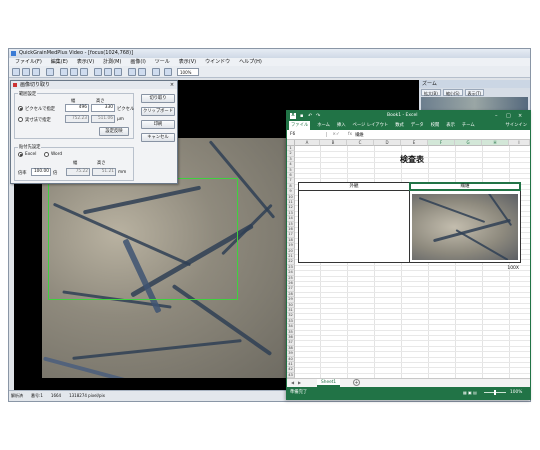 This screenshot has height=450, width=540. I want to click on ratio-label: 倍率, so click(22, 173).